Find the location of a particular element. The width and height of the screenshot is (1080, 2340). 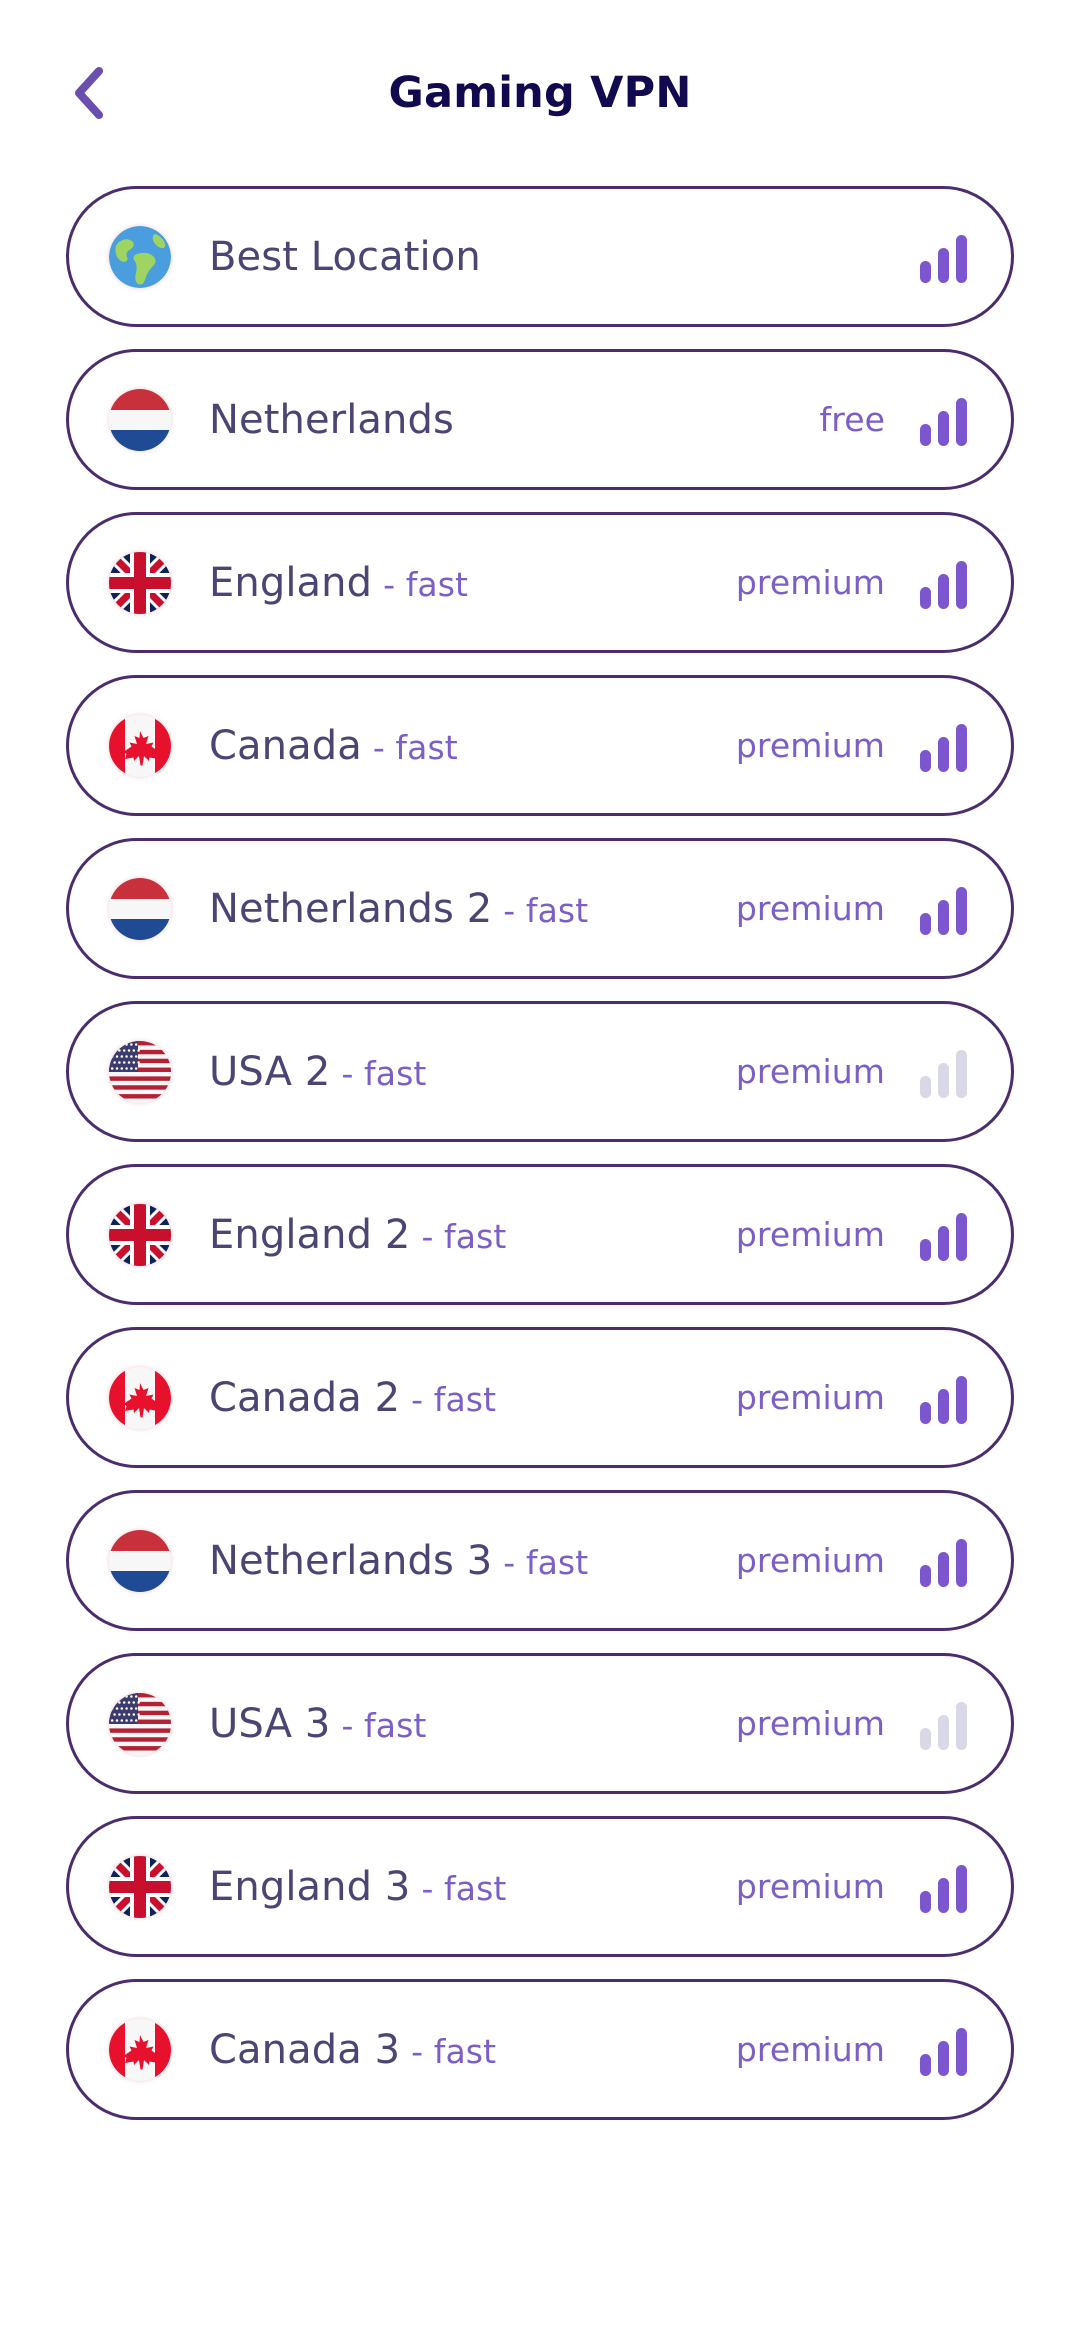

server-labels: England 2- fast is located at coordinates (472, 1235).